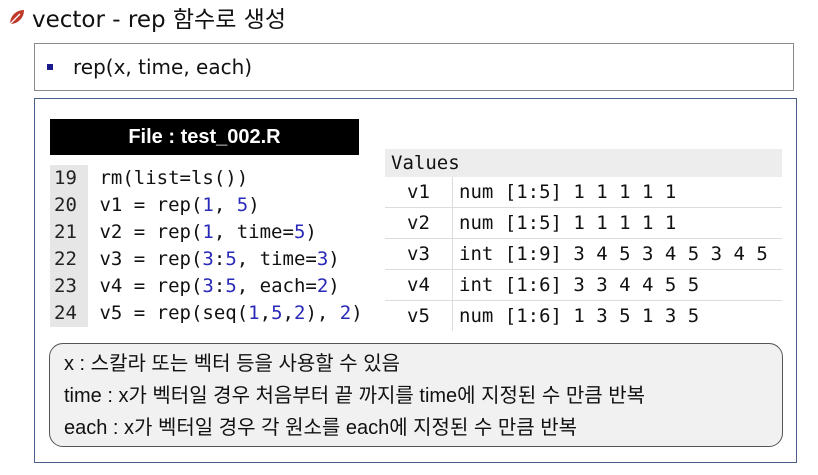 Image resolution: width=818 pixels, height=475 pixels. I want to click on values-row: v1 num [1:5] 1 1 1 1 1, so click(583, 192).